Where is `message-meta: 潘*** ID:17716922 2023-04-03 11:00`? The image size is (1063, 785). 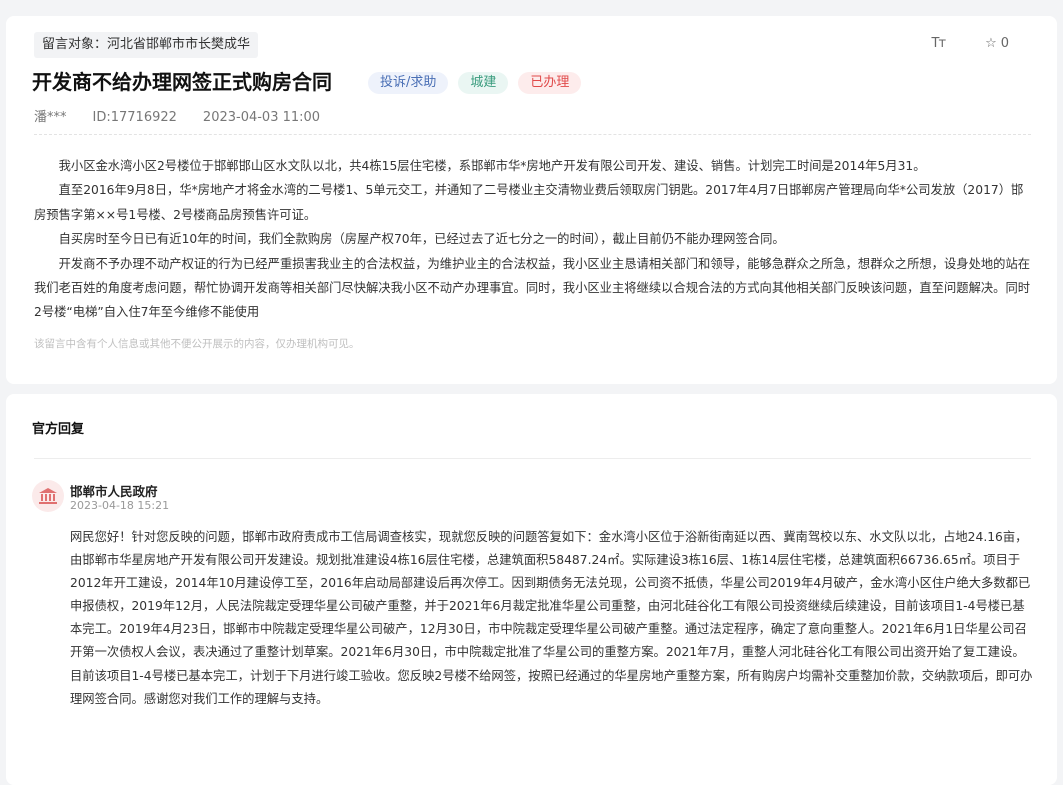
message-meta: 潘*** ID:17716922 2023-04-03 11:00 is located at coordinates (177, 118).